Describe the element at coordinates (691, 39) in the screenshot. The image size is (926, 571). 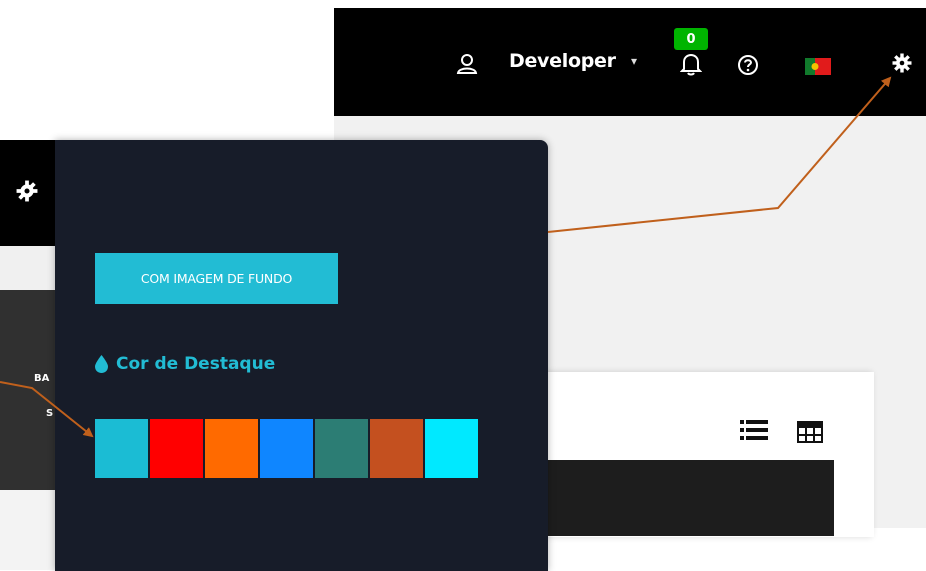
I see `notification-count-badge: 0` at that location.